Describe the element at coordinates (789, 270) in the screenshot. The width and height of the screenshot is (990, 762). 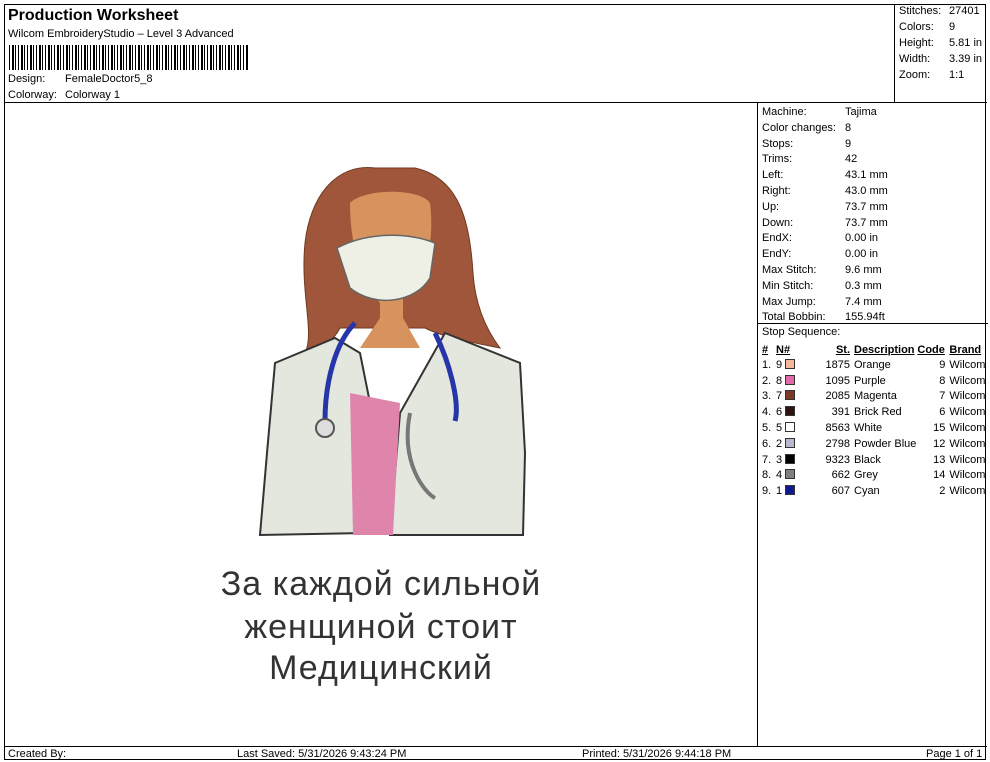
I see `machine-info-label: Max Stitch:` at that location.